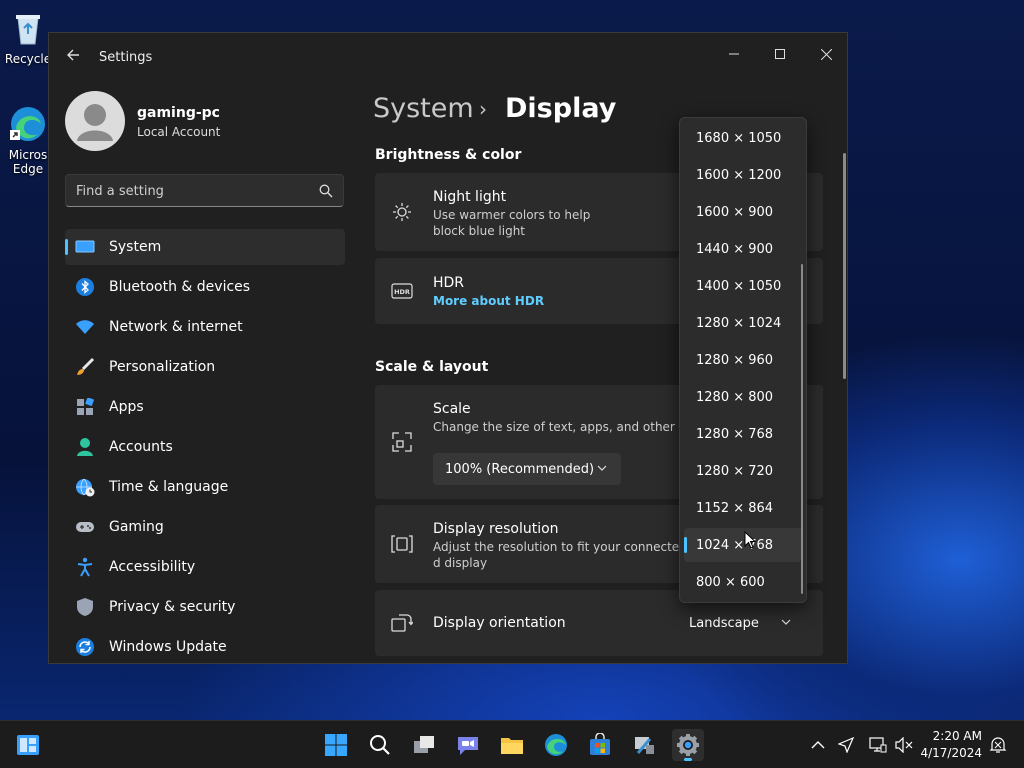 The width and height of the screenshot is (1024, 768). I want to click on resolution-option: 1152 × 864, so click(743, 508).